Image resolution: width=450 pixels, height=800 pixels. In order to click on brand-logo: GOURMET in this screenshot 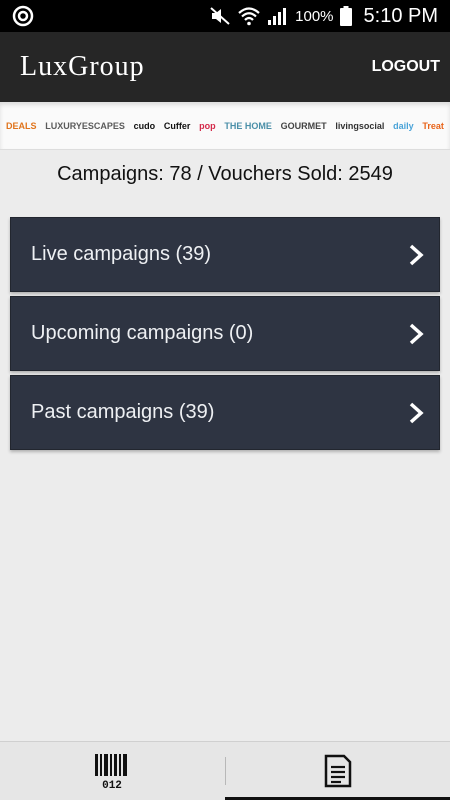, I will do `click(303, 125)`.